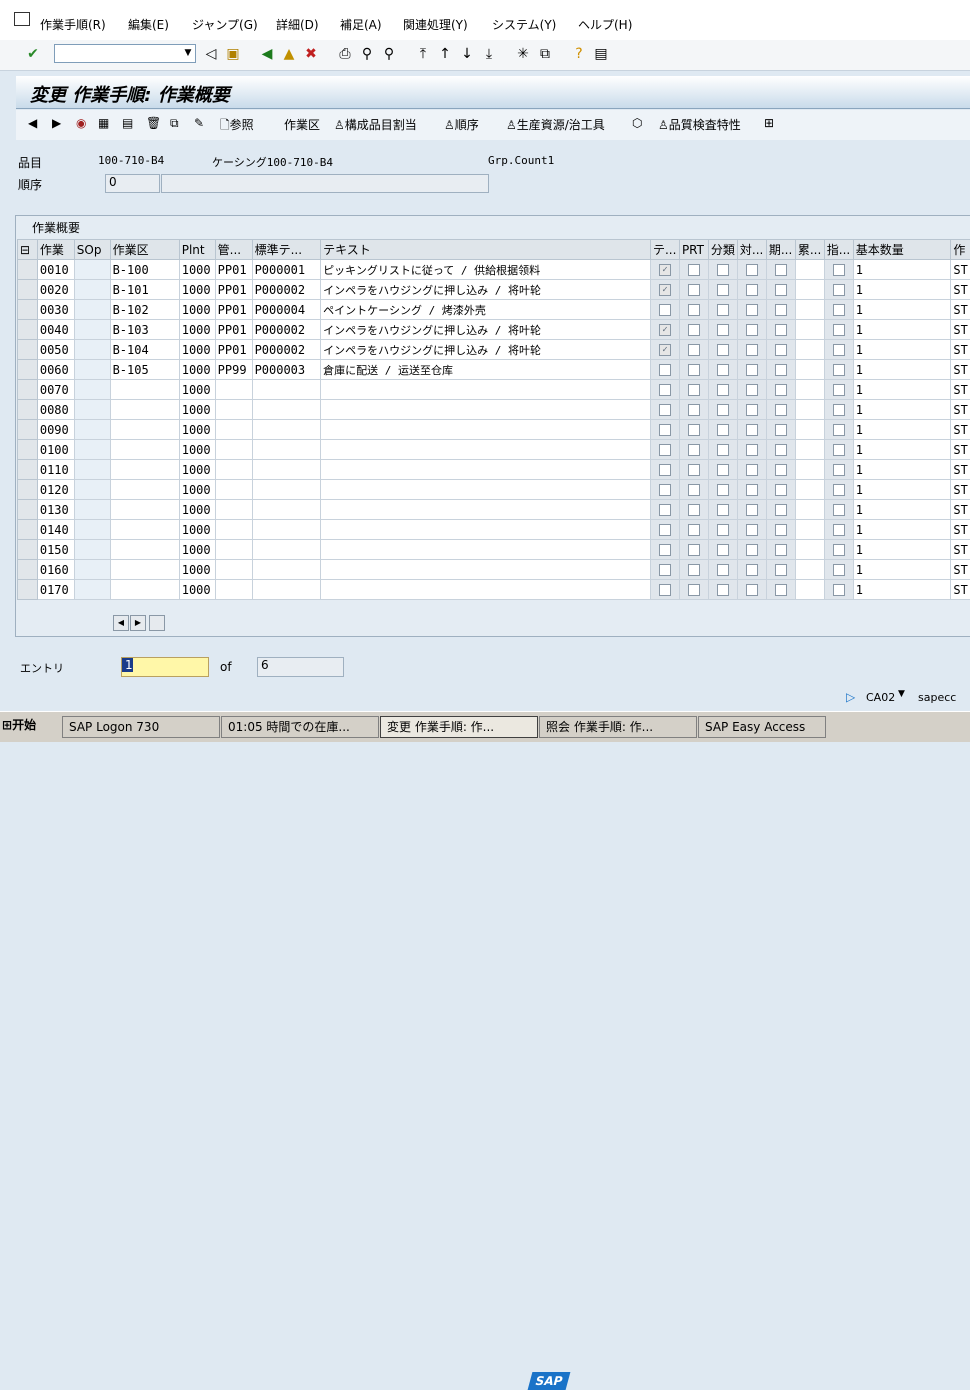  Describe the element at coordinates (55, 270) in the screenshot. I see `cell-operation: 0010` at that location.